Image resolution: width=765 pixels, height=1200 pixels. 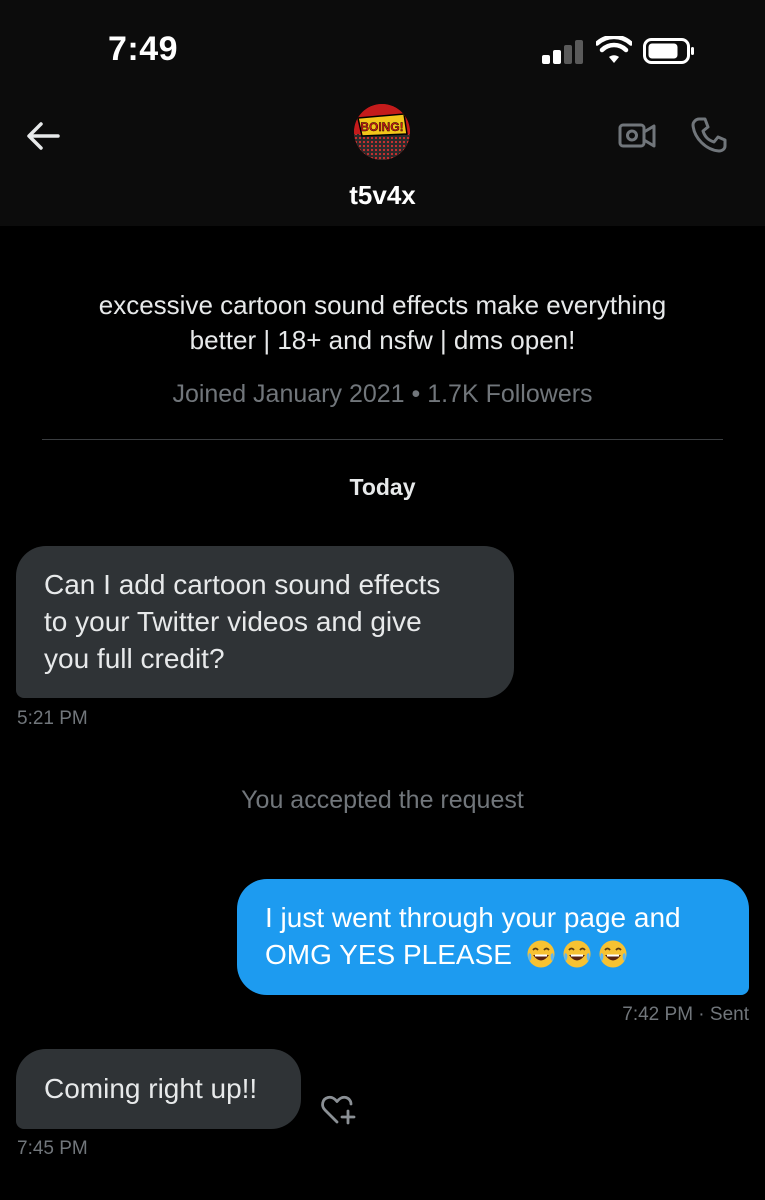 What do you see at coordinates (668, 51) in the screenshot?
I see `battery-icon` at bounding box center [668, 51].